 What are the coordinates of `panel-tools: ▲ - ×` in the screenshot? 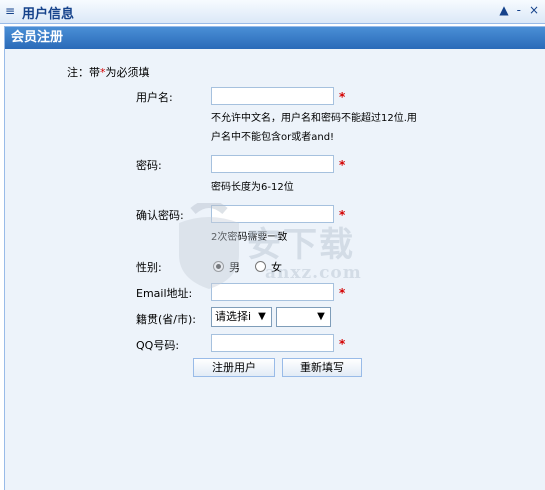 It's located at (519, 10).